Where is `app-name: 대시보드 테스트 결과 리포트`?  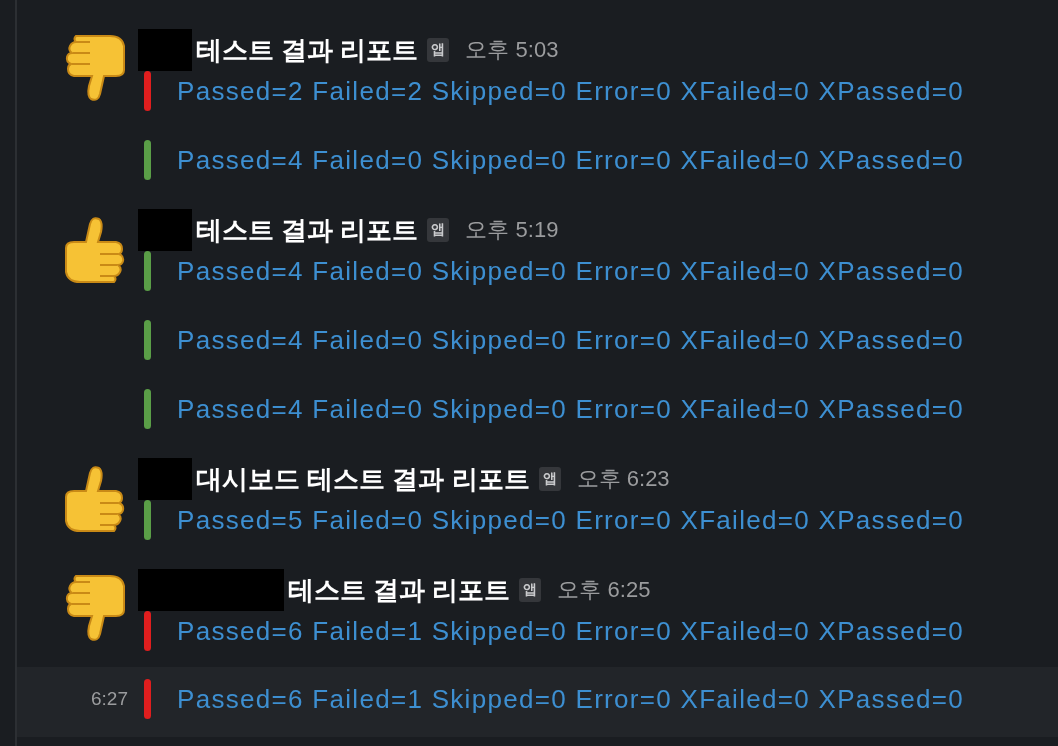
app-name: 대시보드 테스트 결과 리포트 is located at coordinates (363, 479).